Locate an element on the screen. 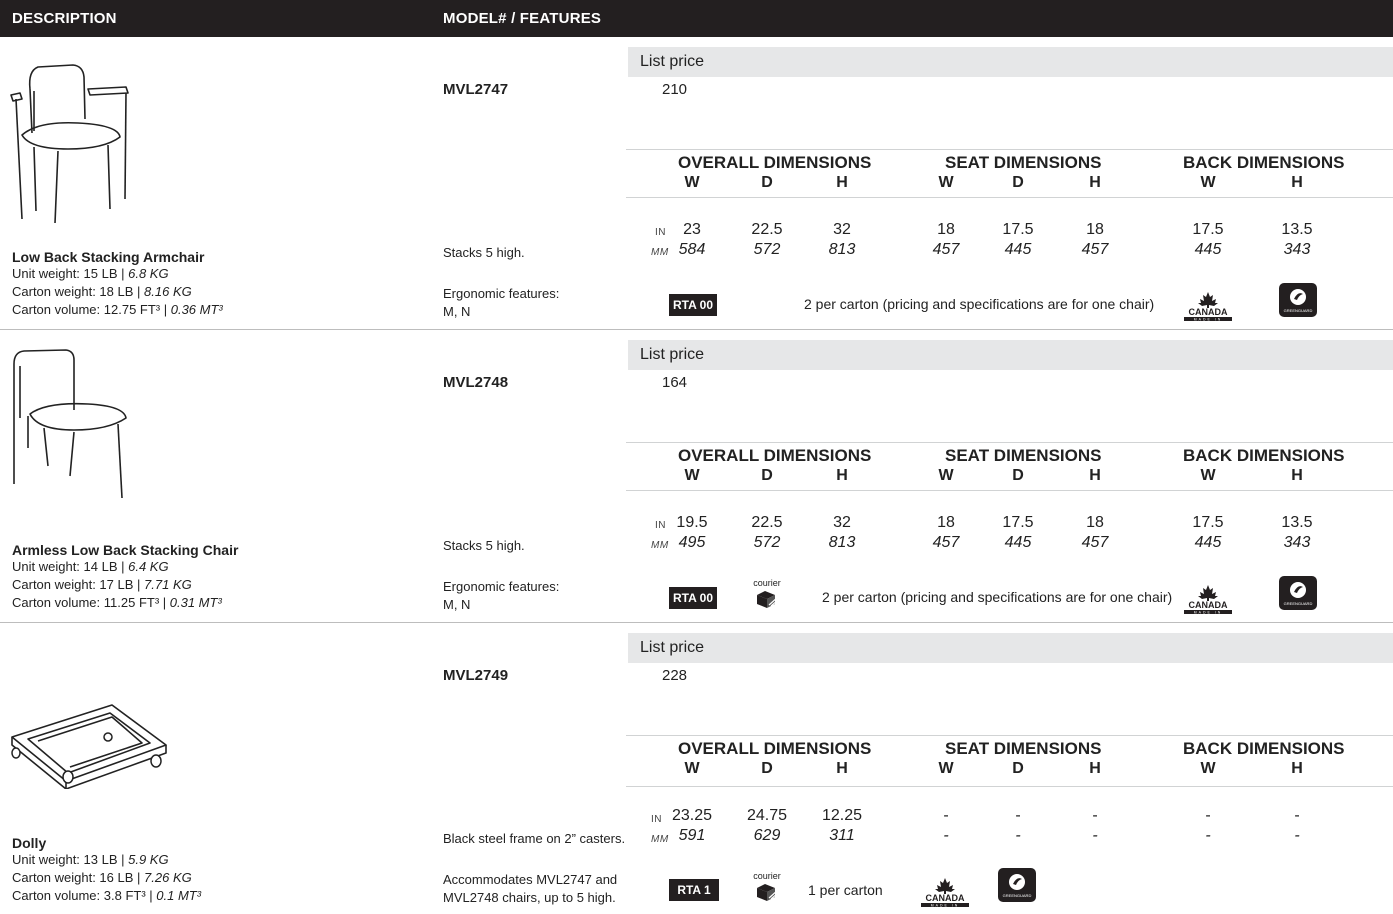 The height and width of the screenshot is (914, 1393). carton-weight: Carton weight: 17 LB | 7.71 KG is located at coordinates (102, 584).